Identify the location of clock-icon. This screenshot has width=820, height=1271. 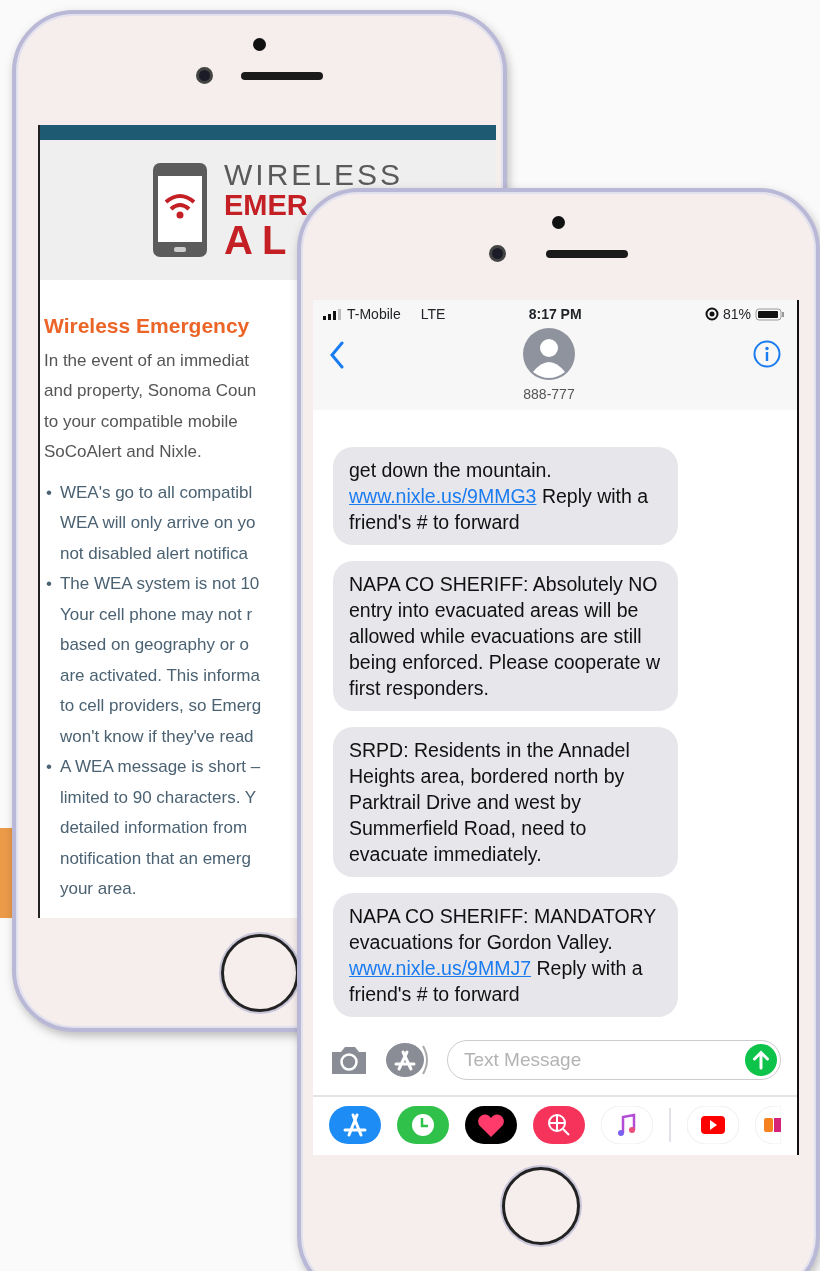
(423, 1125).